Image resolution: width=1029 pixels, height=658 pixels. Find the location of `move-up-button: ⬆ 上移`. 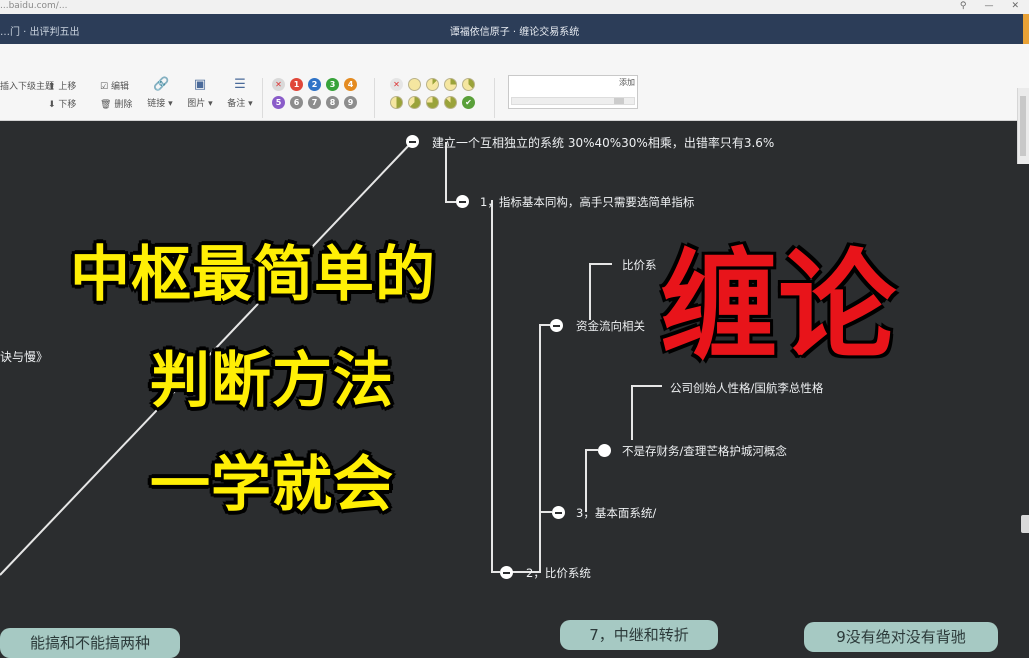

move-up-button: ⬆ 上移 is located at coordinates (62, 85).